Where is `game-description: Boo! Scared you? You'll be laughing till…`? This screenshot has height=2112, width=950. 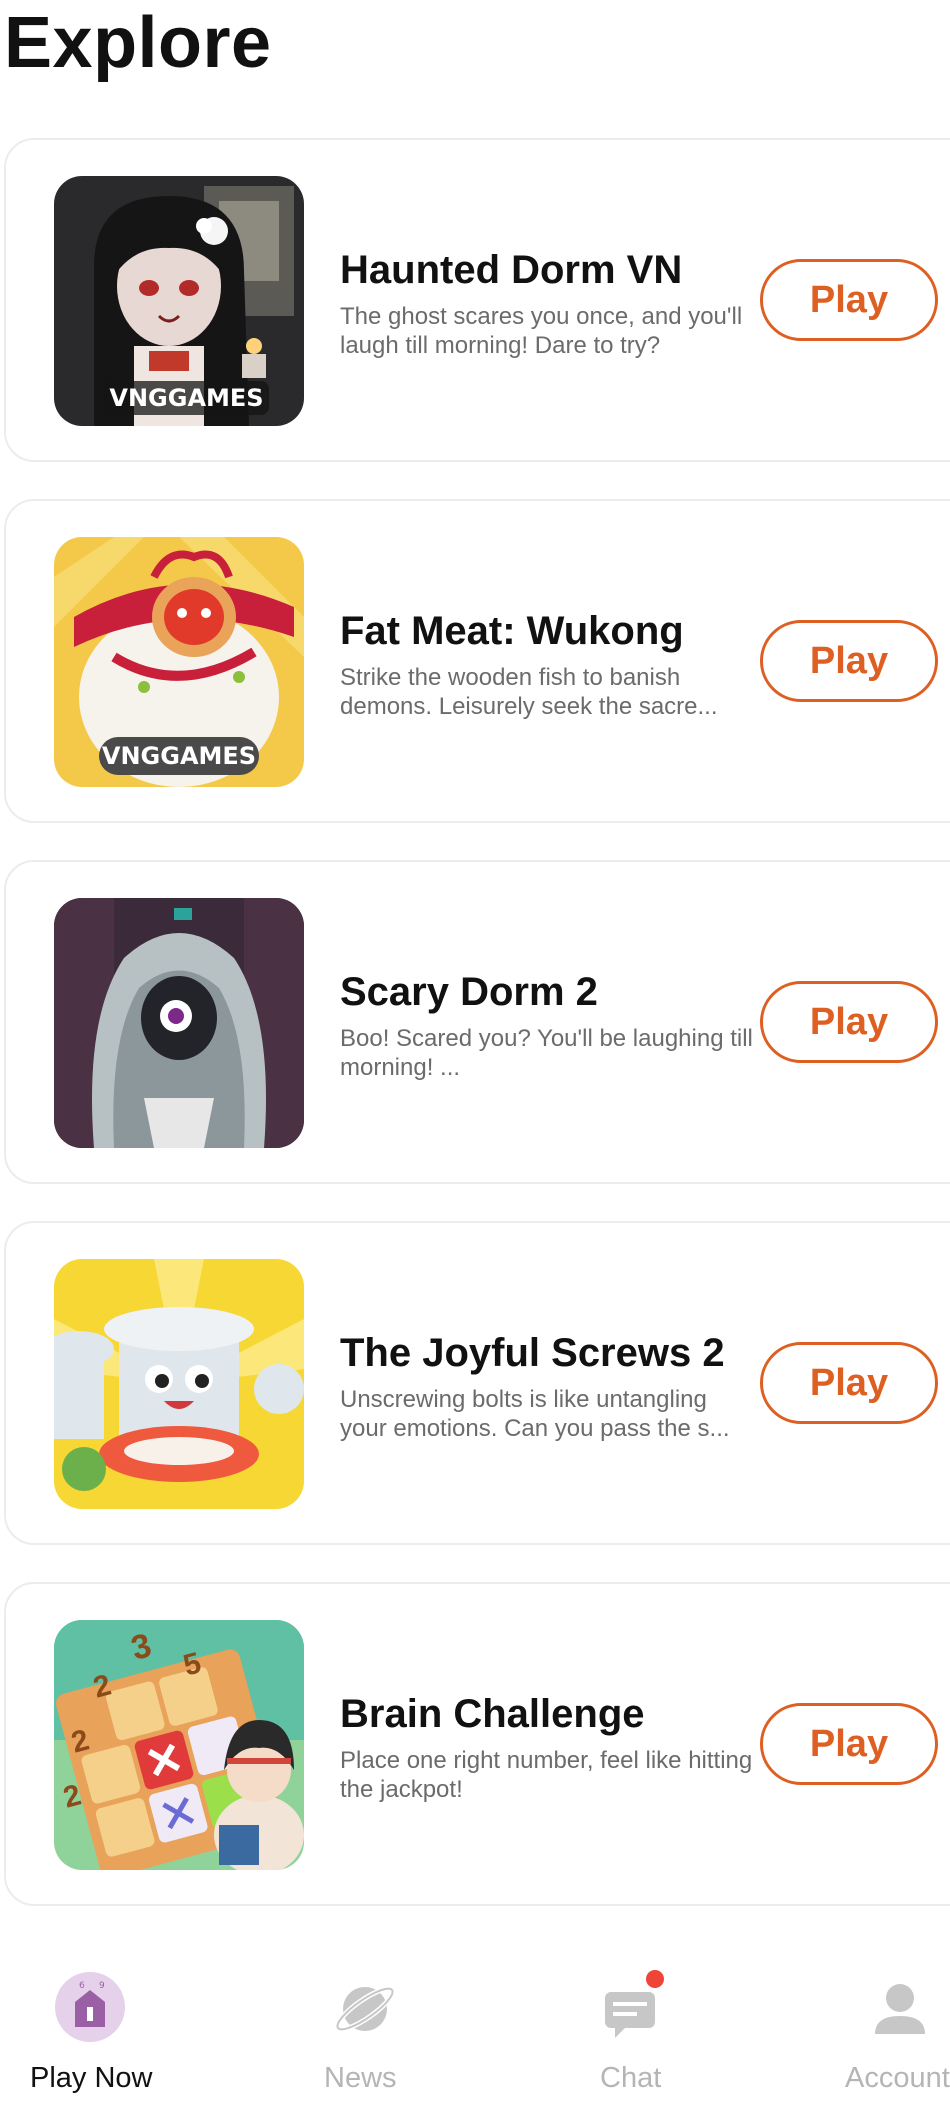
game-description: Boo! Scared you? You'll be laughing till… is located at coordinates (546, 1053).